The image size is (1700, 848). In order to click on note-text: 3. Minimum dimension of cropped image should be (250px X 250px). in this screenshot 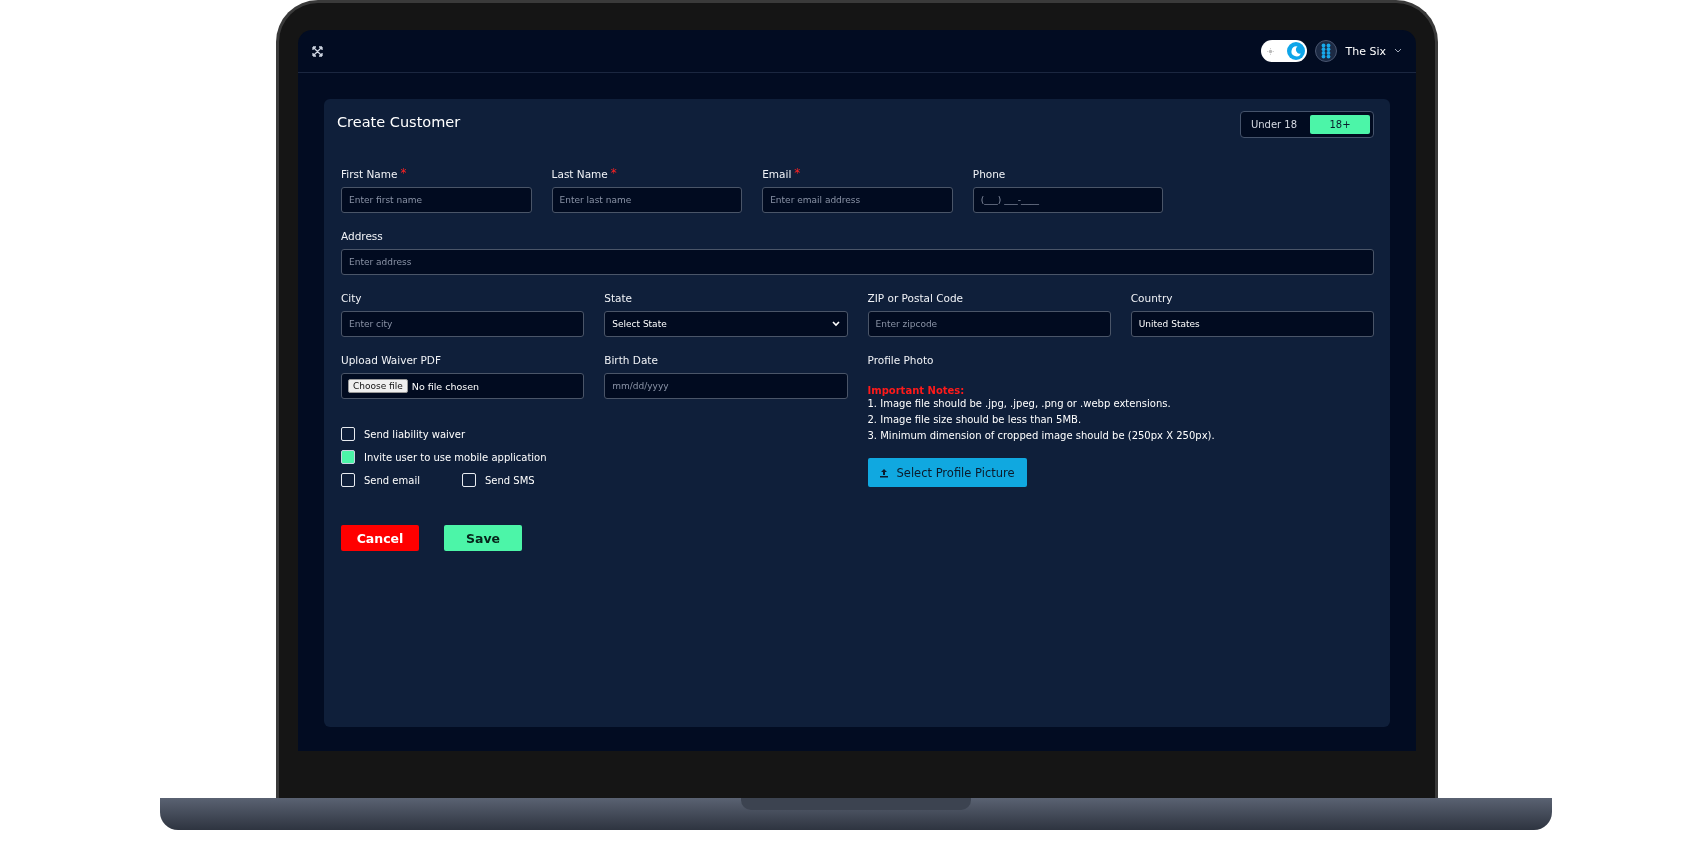, I will do `click(1041, 436)`.